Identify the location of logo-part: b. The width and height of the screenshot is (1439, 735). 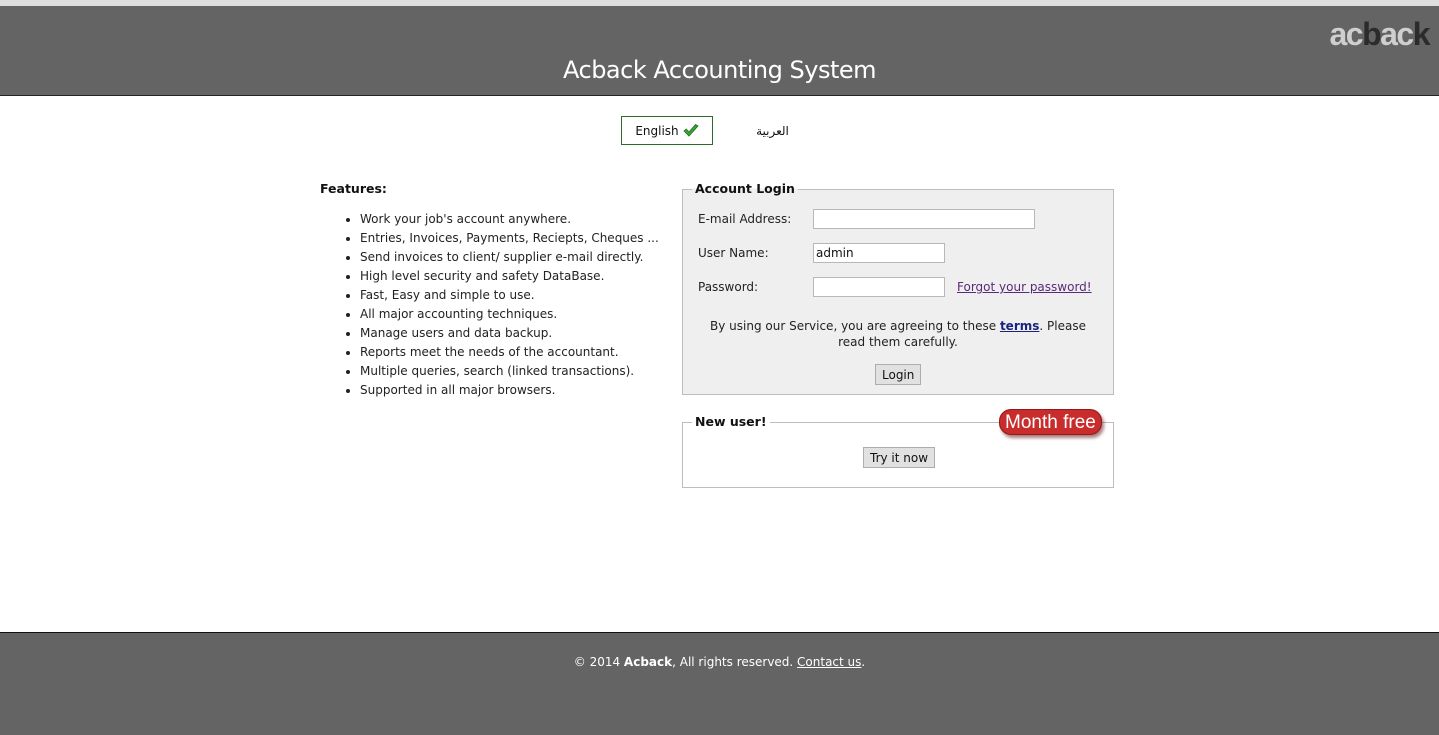
(1372, 34).